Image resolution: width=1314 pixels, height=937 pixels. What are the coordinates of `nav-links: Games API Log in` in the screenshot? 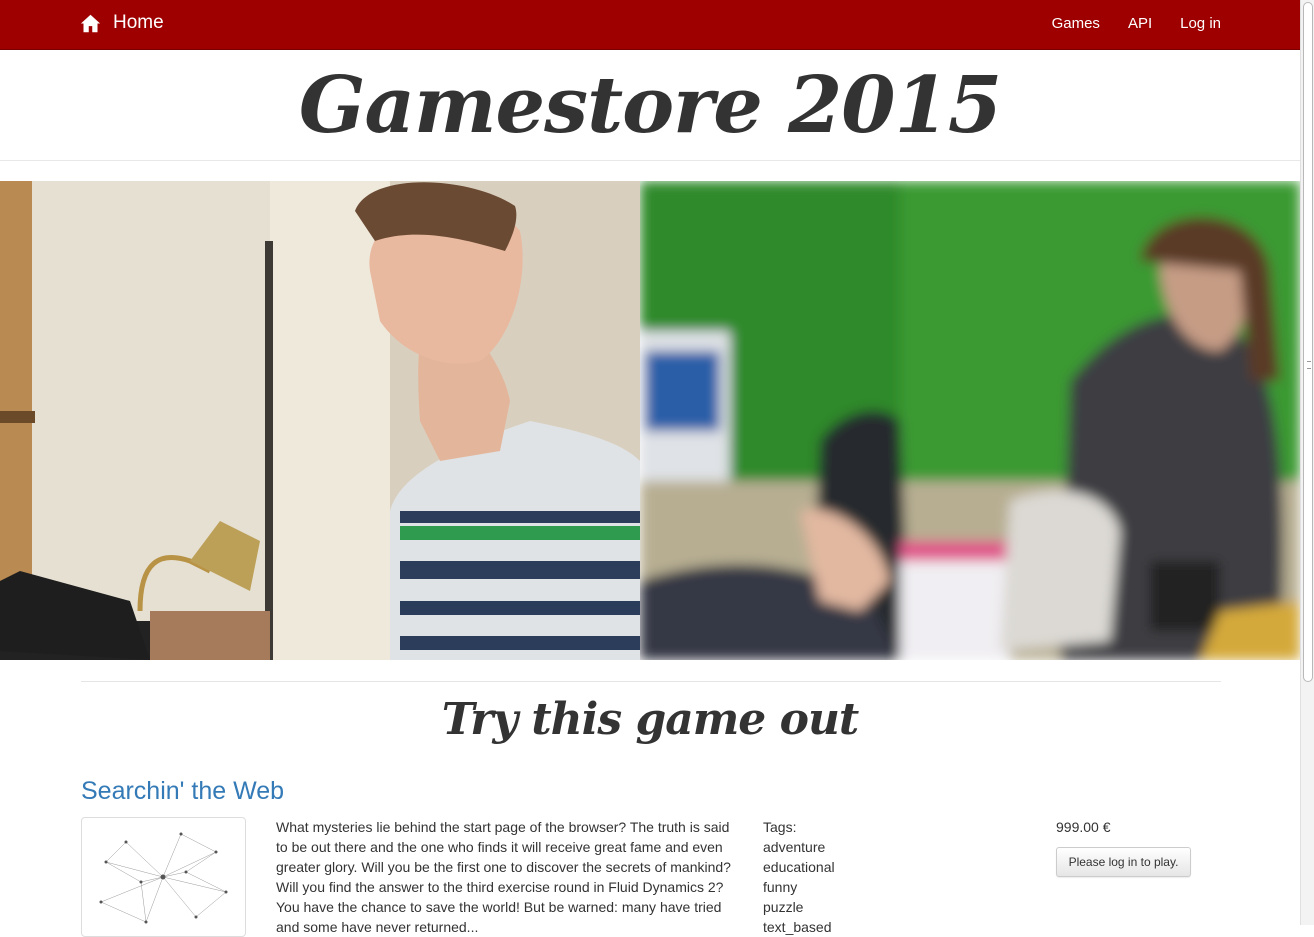 It's located at (1122, 23).